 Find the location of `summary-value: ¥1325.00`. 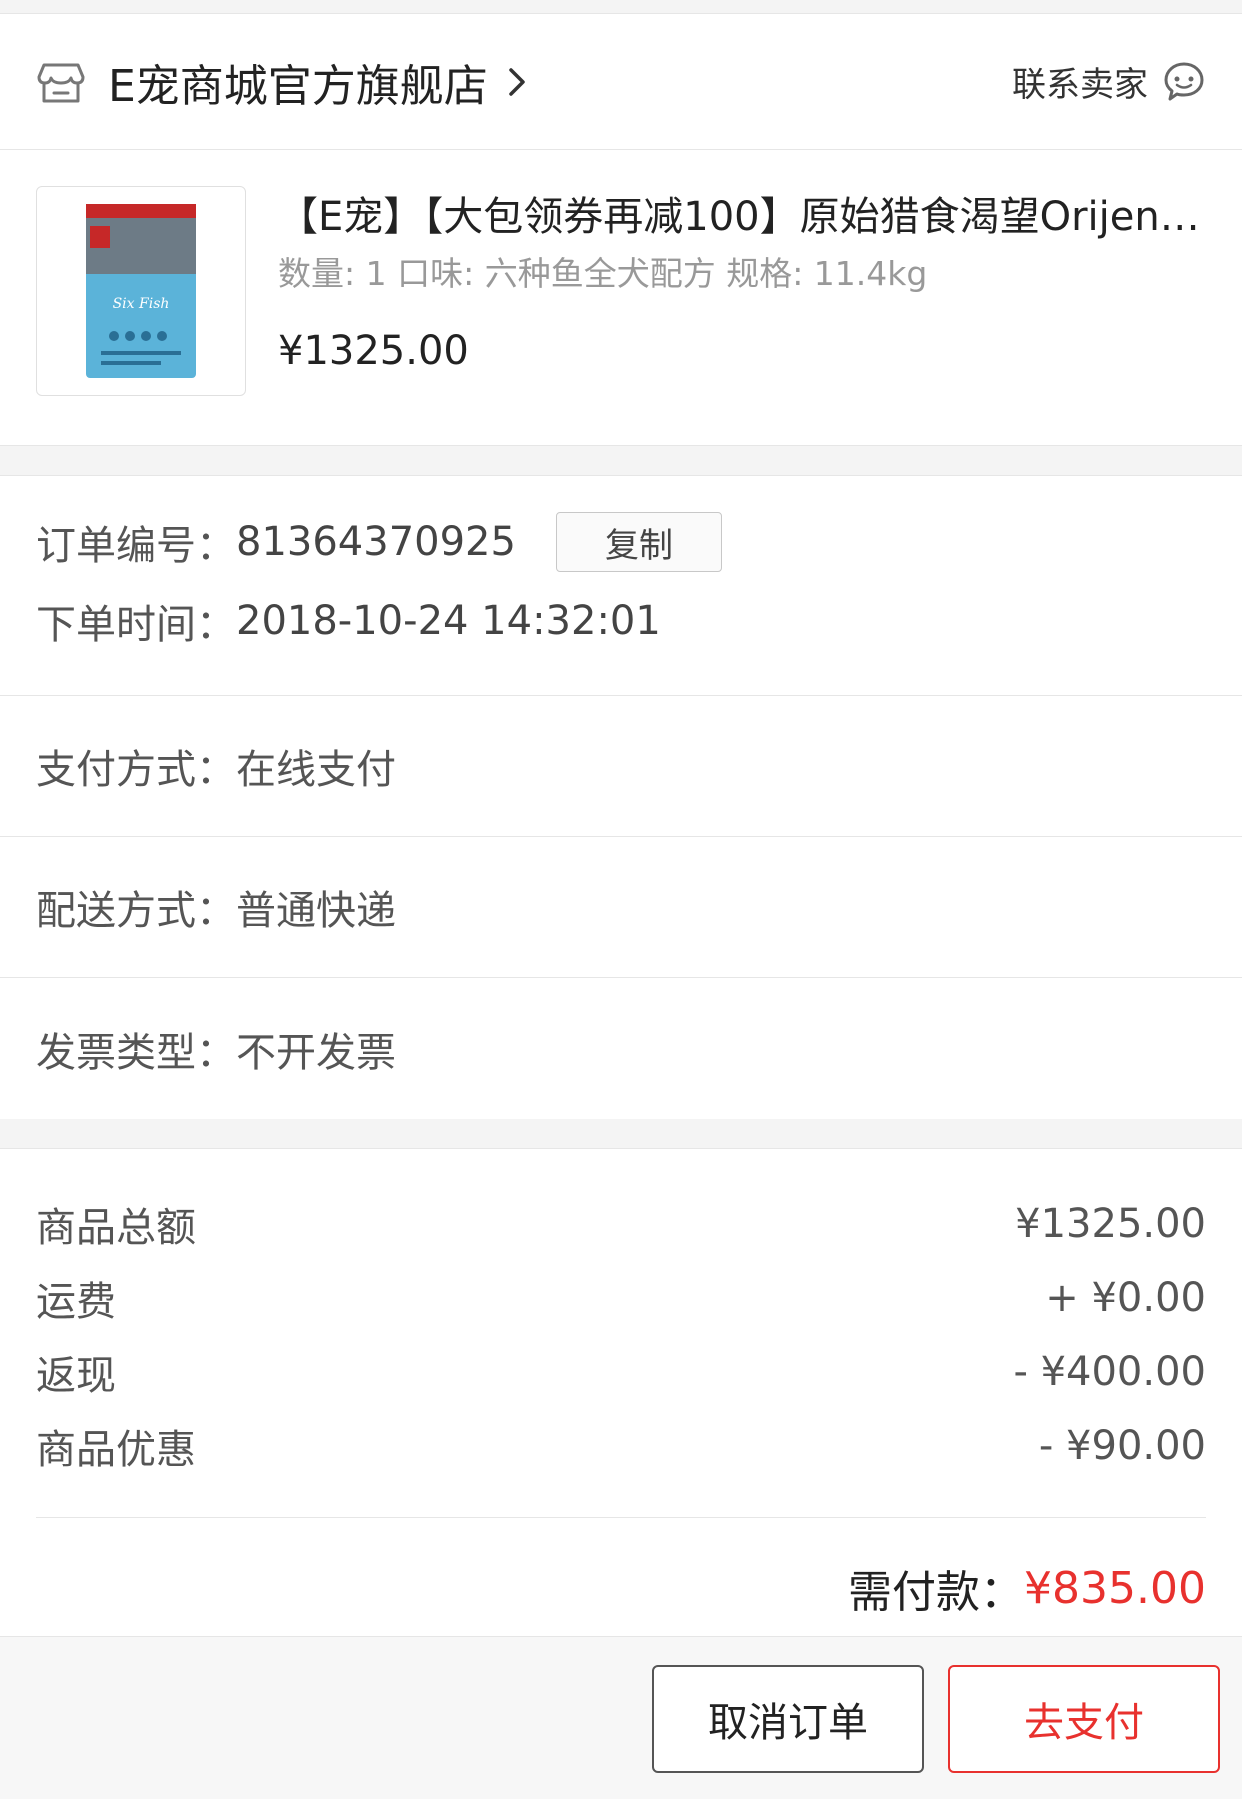

summary-value: ¥1325.00 is located at coordinates (1110, 1224).